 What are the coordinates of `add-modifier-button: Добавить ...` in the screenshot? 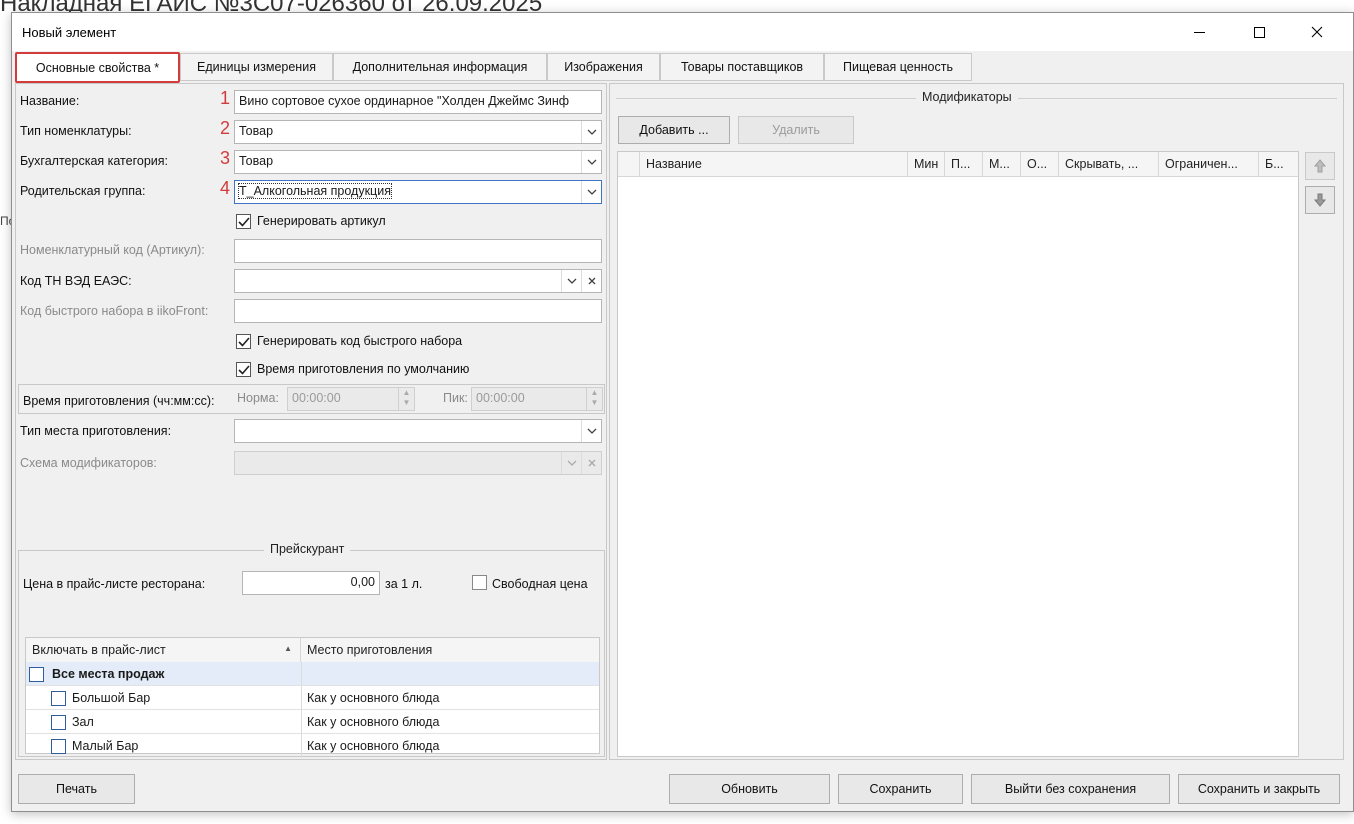 It's located at (674, 130).